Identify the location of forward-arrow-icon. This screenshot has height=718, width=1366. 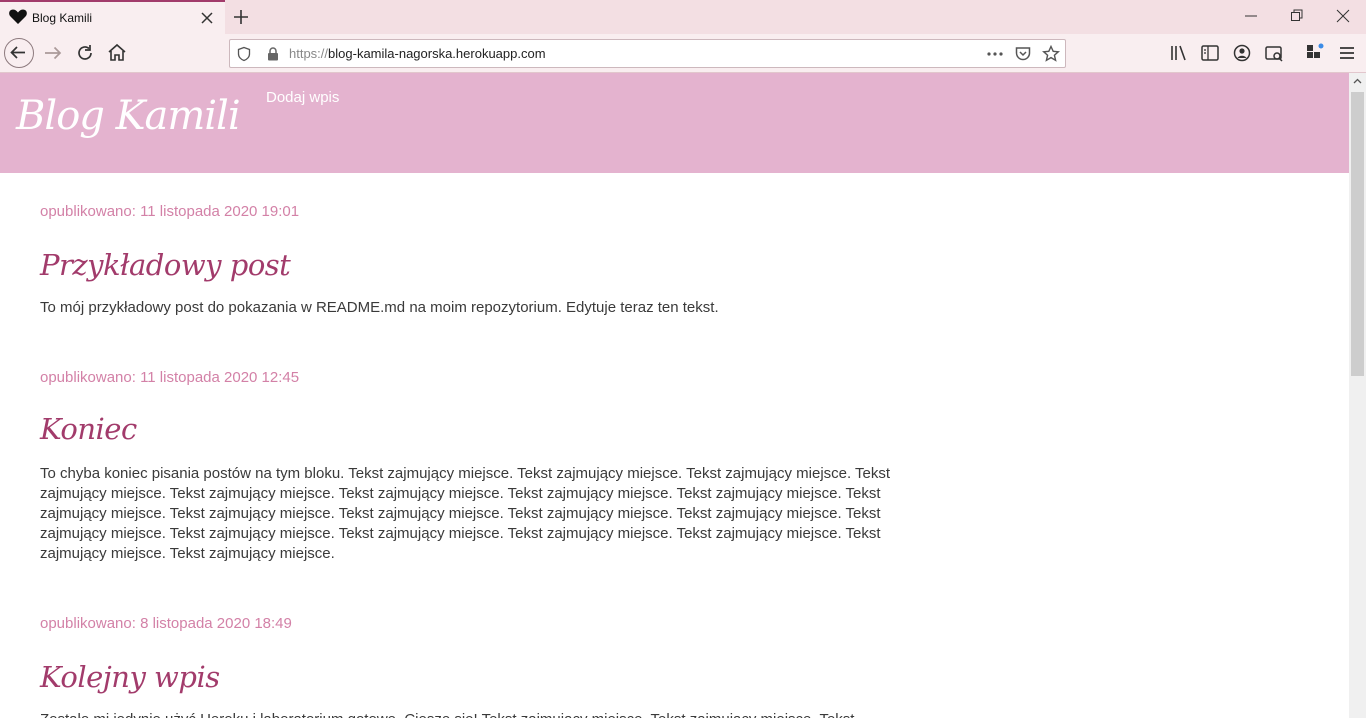
(53, 53).